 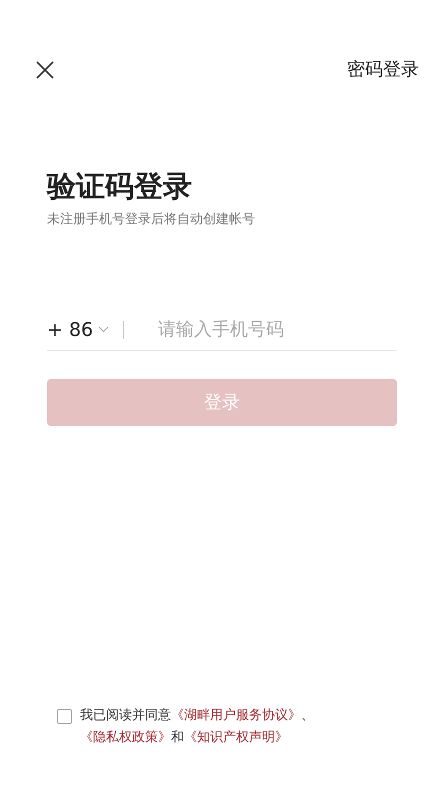 I want to click on chevron-down-icon, so click(x=104, y=330).